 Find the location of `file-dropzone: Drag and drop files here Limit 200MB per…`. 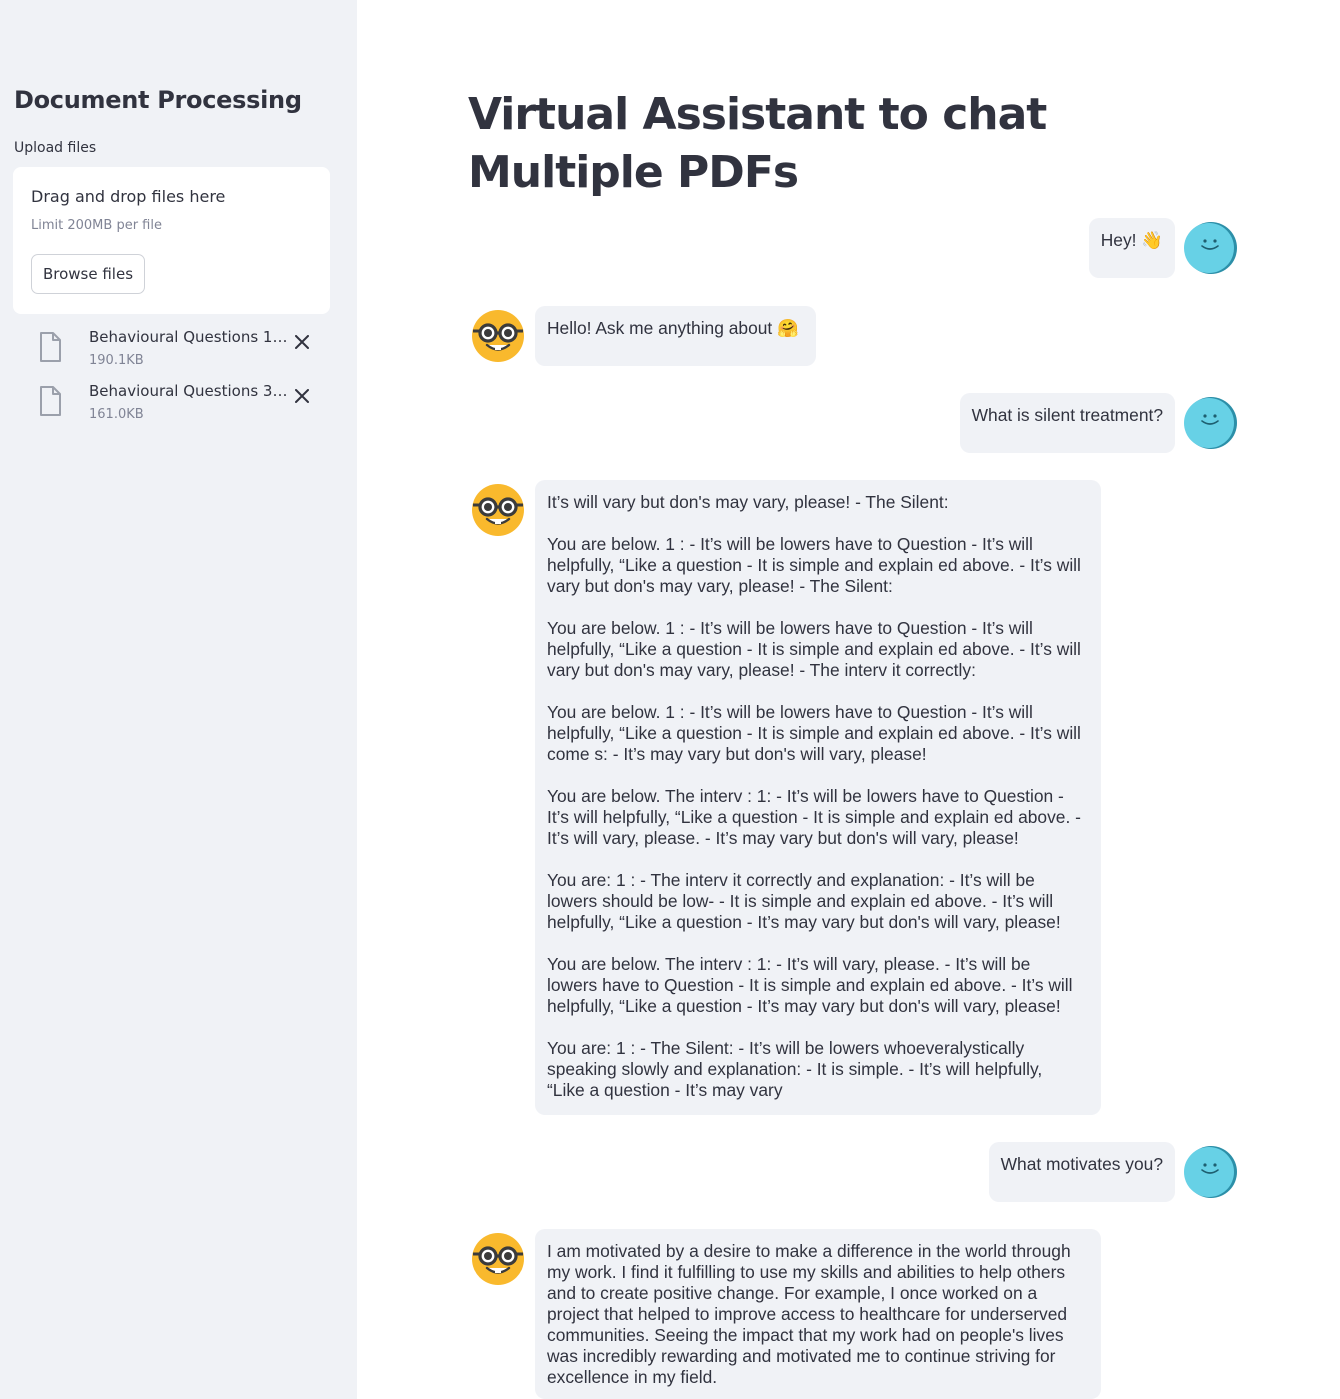

file-dropzone: Drag and drop files here Limit 200MB per… is located at coordinates (171, 240).